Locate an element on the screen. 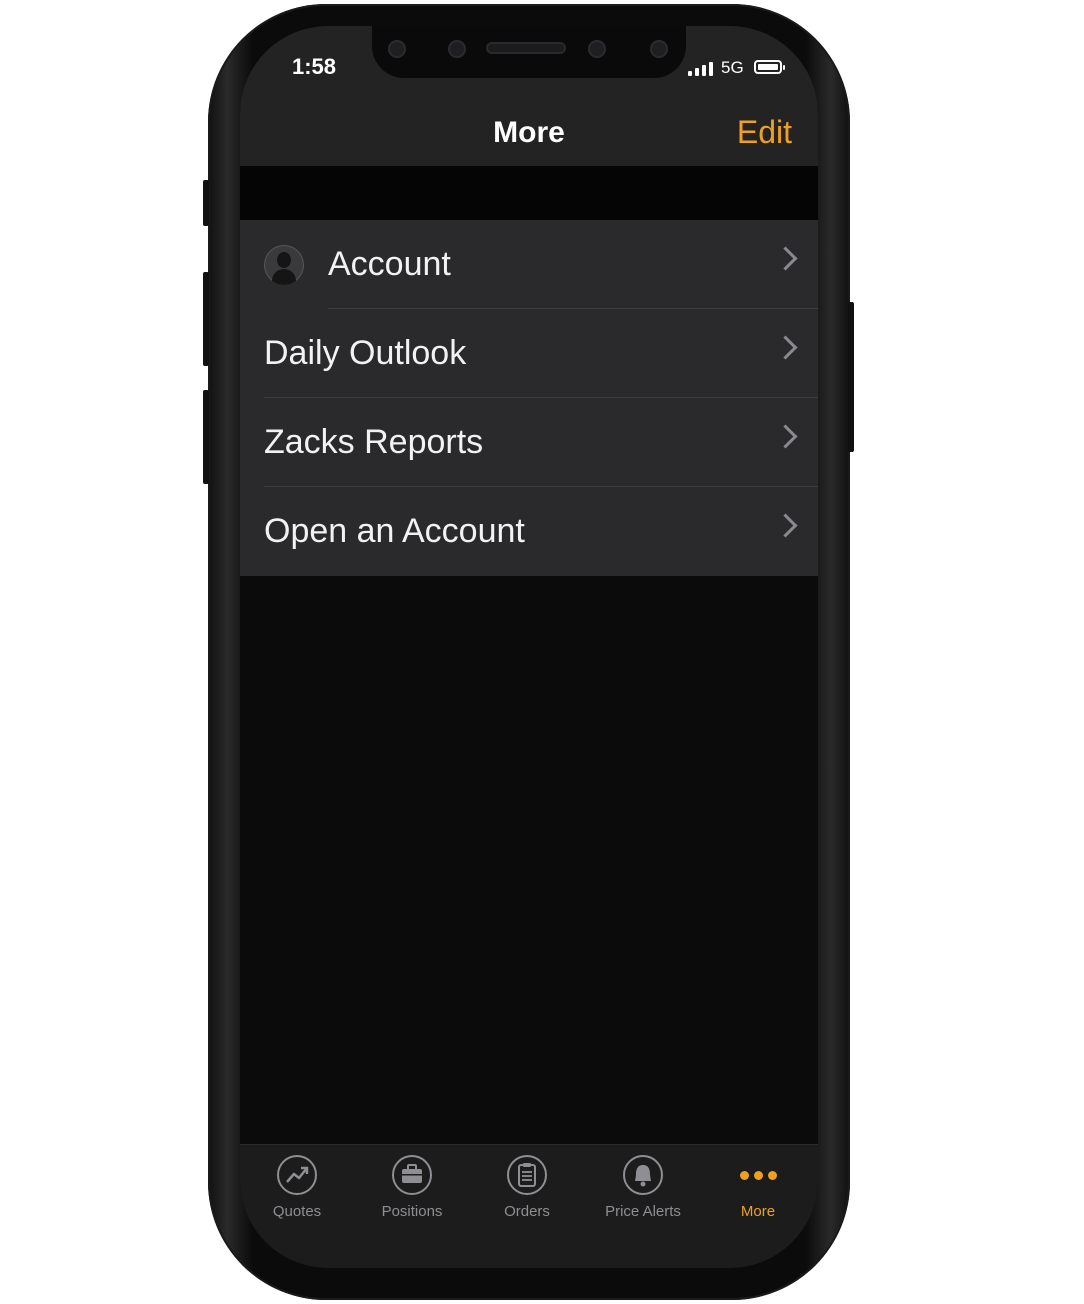 The image size is (1084, 1304). menu-item-account: Account is located at coordinates (529, 264).